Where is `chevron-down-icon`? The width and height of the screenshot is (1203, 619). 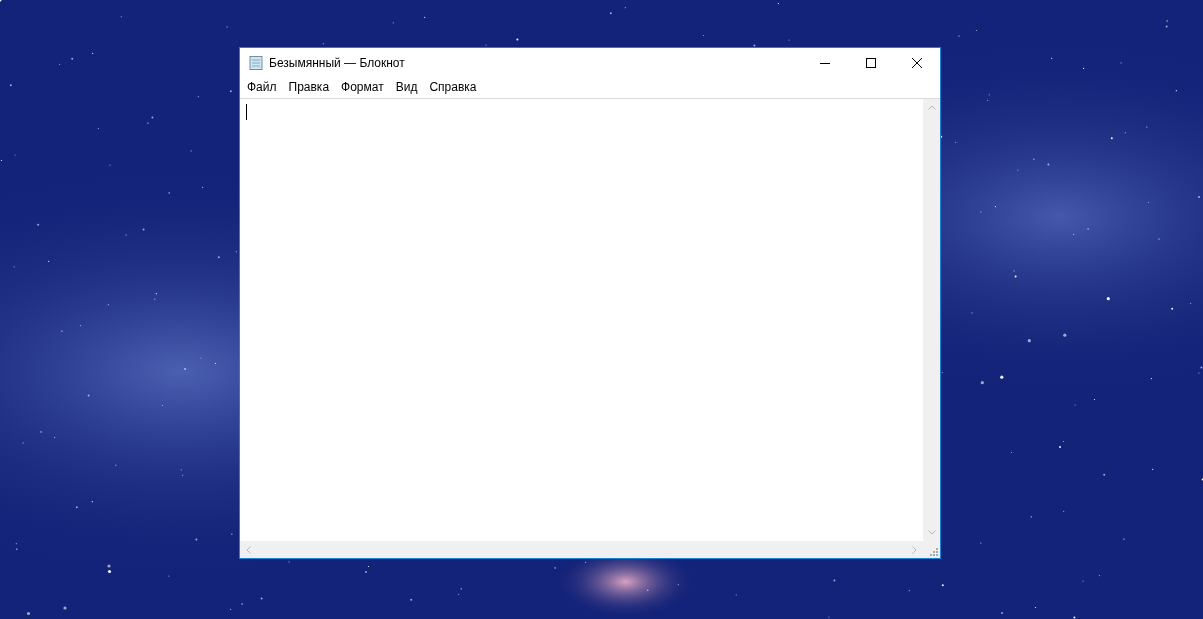
chevron-down-icon is located at coordinates (931, 532).